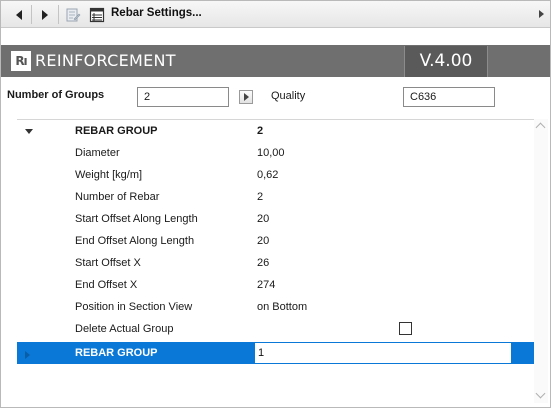  Describe the element at coordinates (275, 219) in the screenshot. I see `property-row-start-offset-length: Start Offset Along Length 20` at that location.